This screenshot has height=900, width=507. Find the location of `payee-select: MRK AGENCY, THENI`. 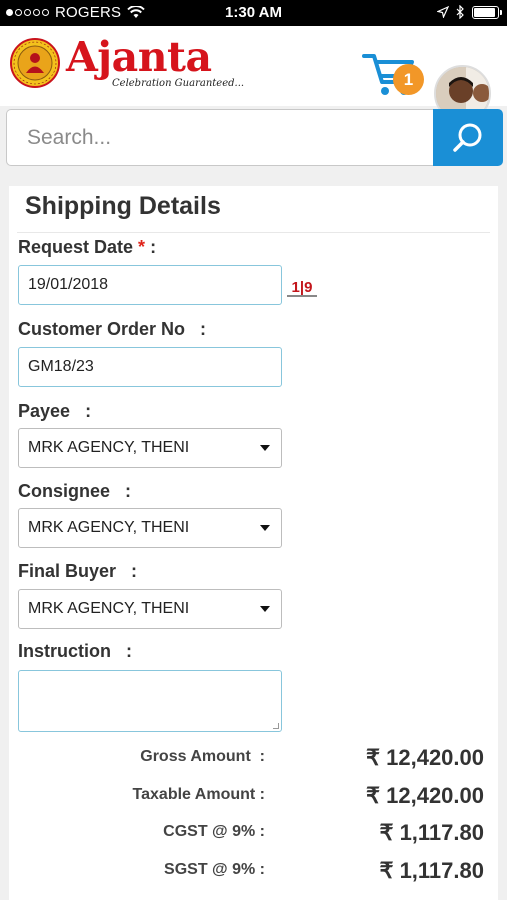

payee-select: MRK AGENCY, THENI is located at coordinates (150, 448).